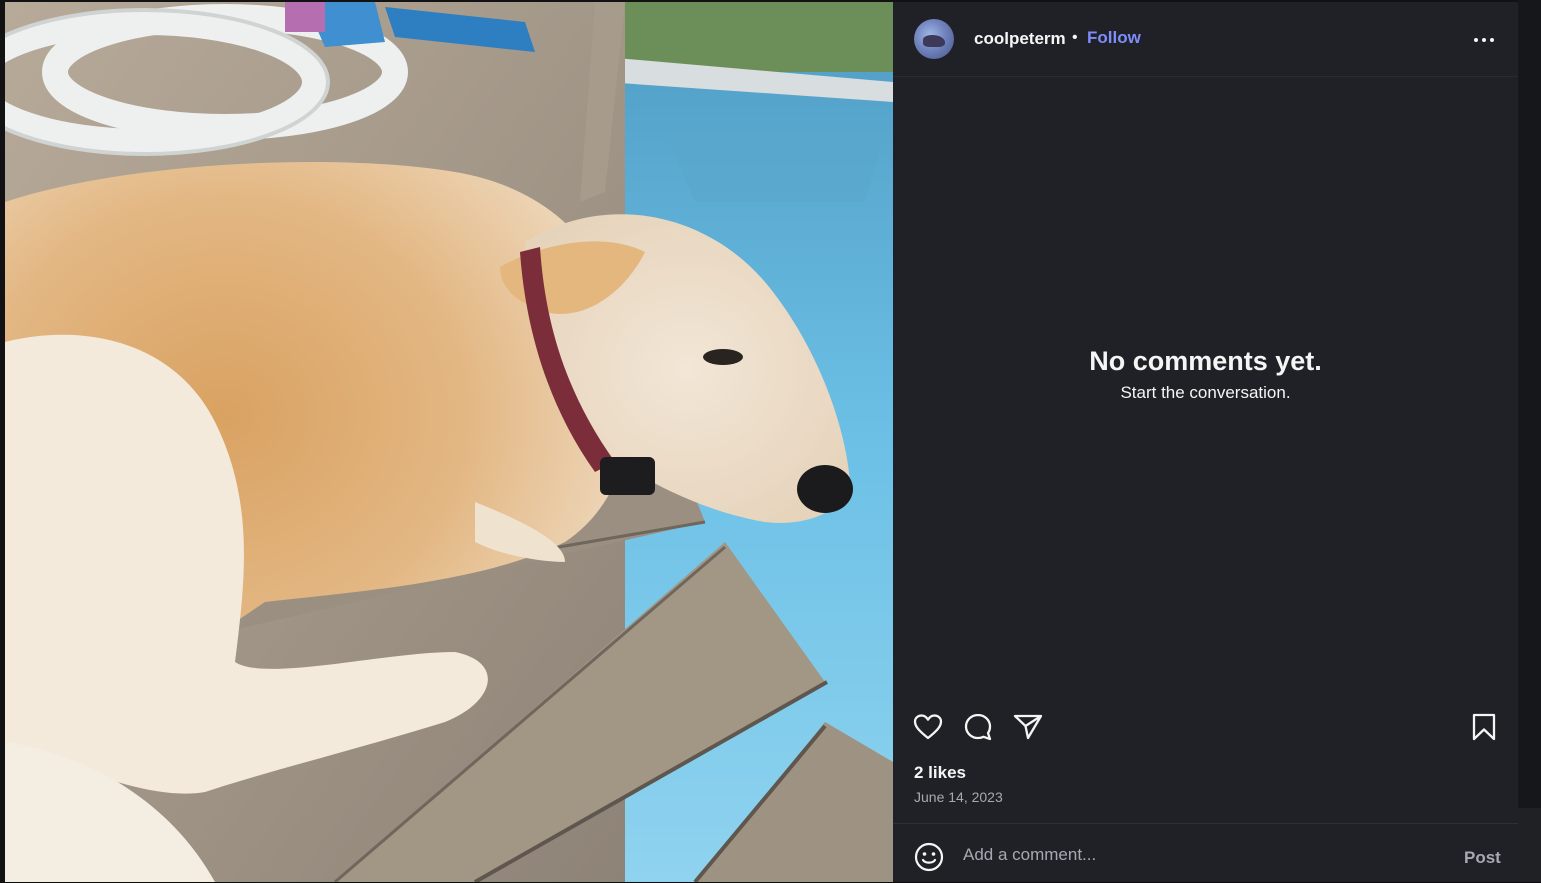 Image resolution: width=1541 pixels, height=883 pixels. What do you see at coordinates (929, 857) in the screenshot?
I see `smiley-icon` at bounding box center [929, 857].